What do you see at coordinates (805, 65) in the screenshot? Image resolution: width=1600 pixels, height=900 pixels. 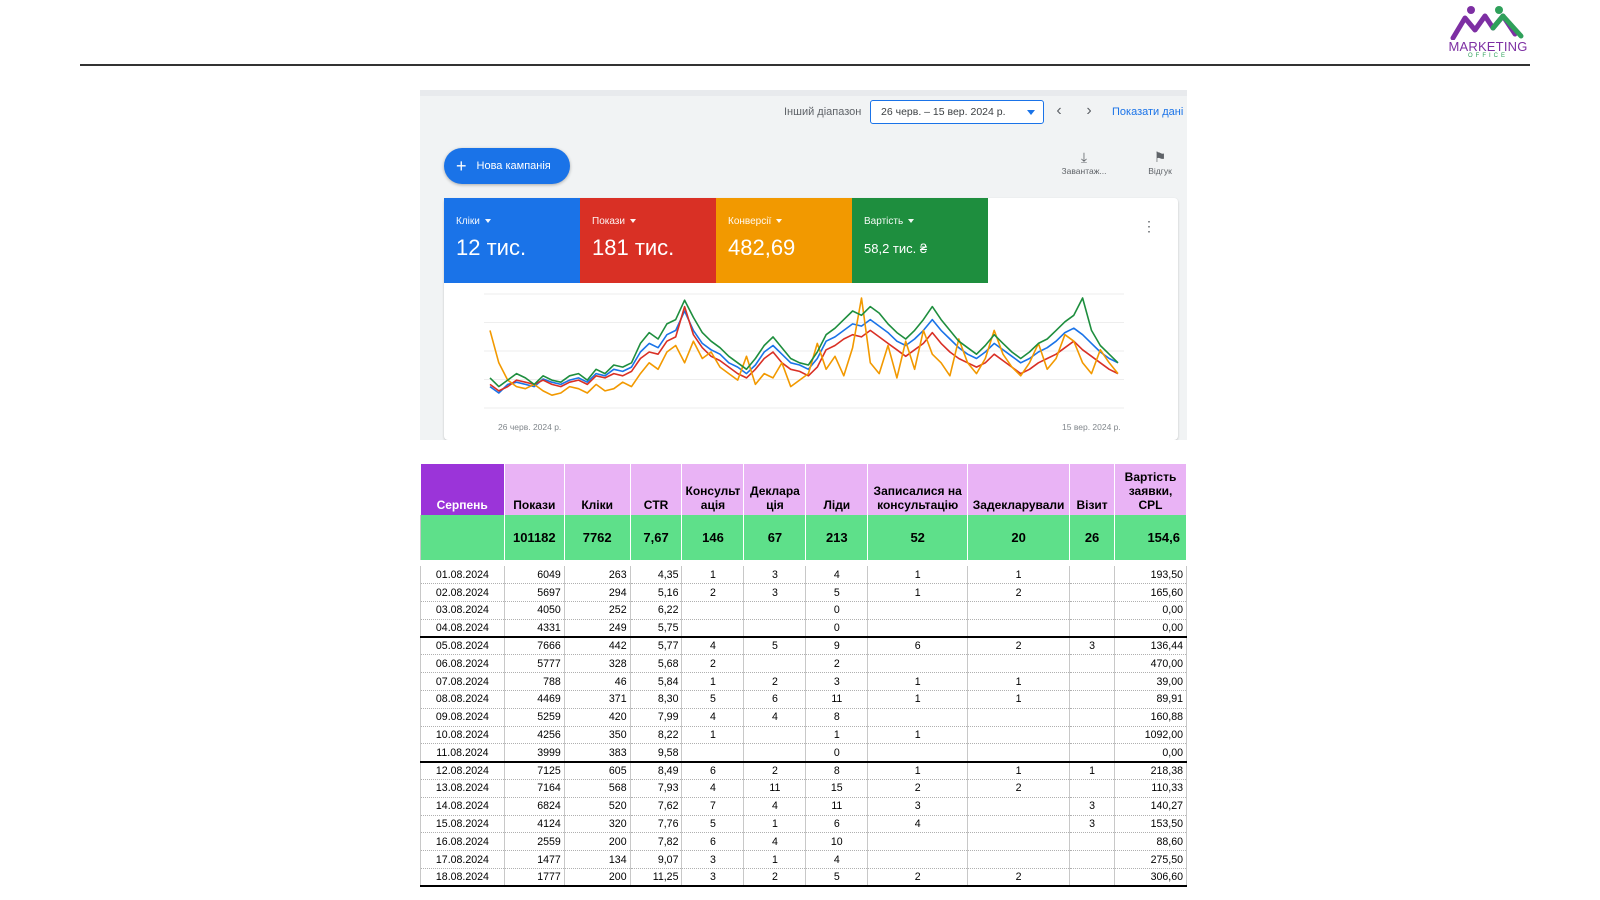 I see `top-divider` at bounding box center [805, 65].